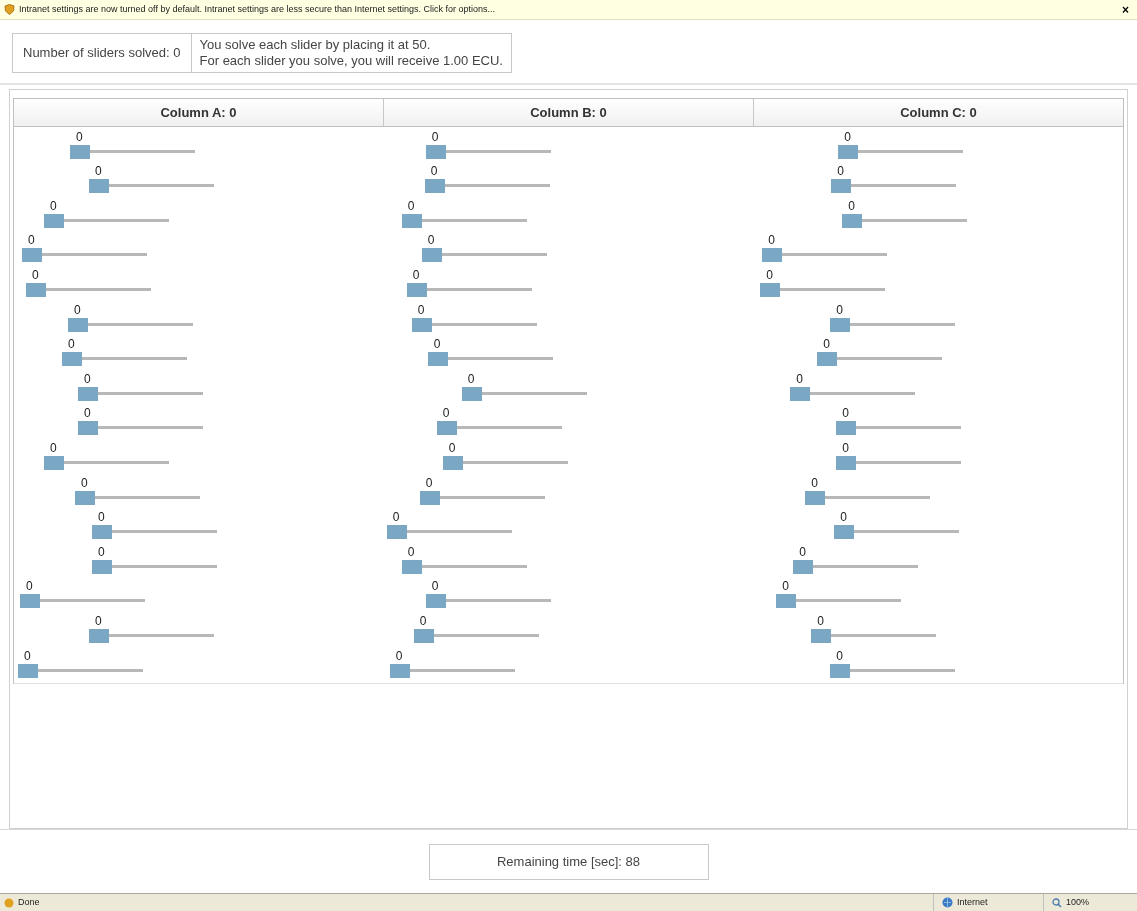  What do you see at coordinates (1057, 902) in the screenshot?
I see `magnifier-icon` at bounding box center [1057, 902].